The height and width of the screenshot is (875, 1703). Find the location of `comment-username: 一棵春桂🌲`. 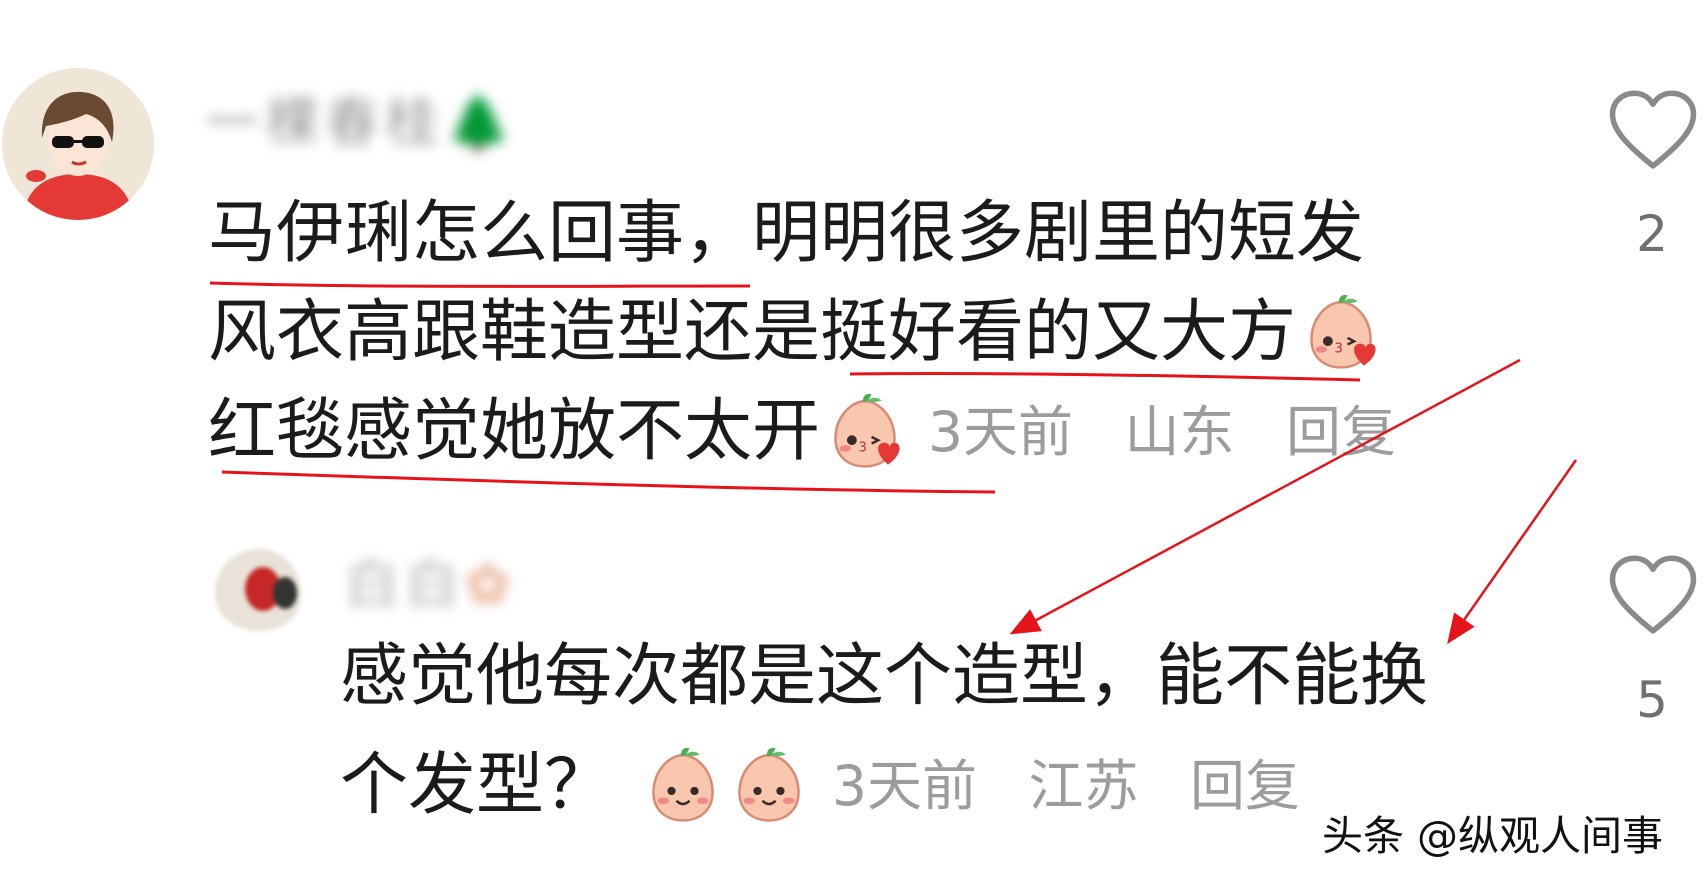

comment-username: 一棵春桂🌲 is located at coordinates (361, 117).